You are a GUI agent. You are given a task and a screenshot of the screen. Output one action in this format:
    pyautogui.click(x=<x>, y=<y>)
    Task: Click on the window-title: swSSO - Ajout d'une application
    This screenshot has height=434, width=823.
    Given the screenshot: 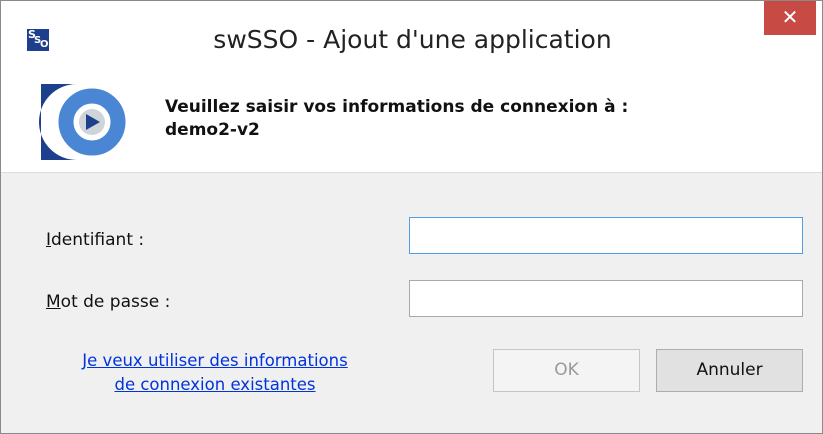 What is the action you would take?
    pyautogui.click(x=412, y=39)
    